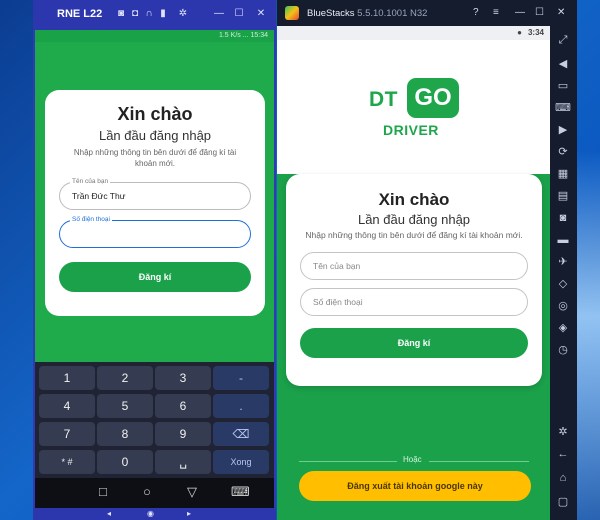  What do you see at coordinates (563, 262) in the screenshot?
I see `airplane-icon: ✈` at bounding box center [563, 262].